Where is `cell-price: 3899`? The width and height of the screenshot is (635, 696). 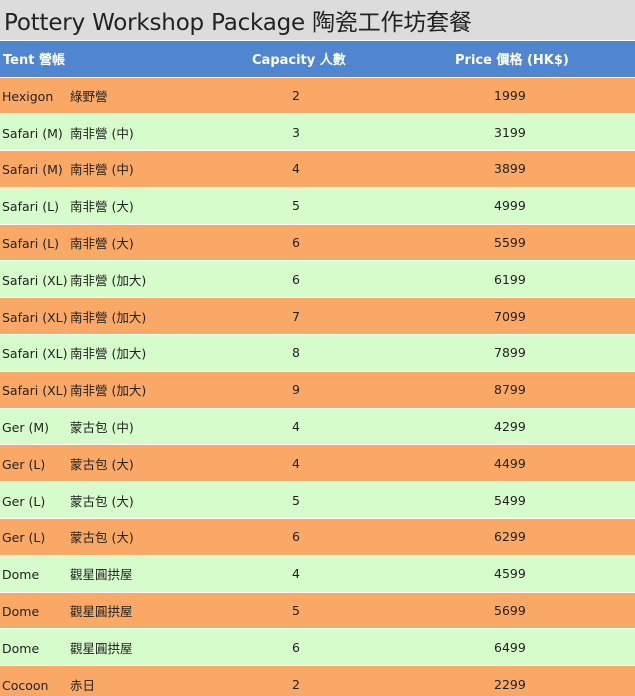 cell-price: 3899 is located at coordinates (510, 169).